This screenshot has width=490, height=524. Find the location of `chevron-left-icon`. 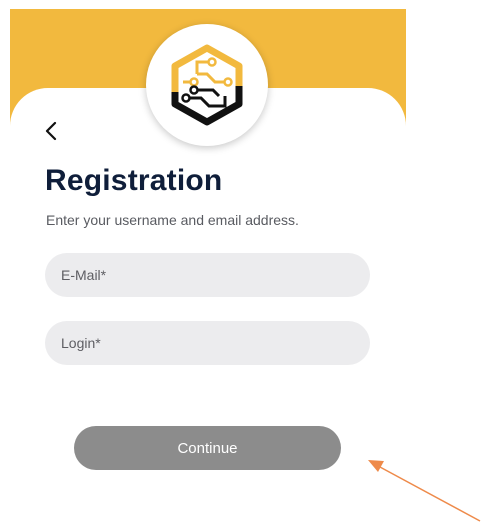

chevron-left-icon is located at coordinates (51, 131).